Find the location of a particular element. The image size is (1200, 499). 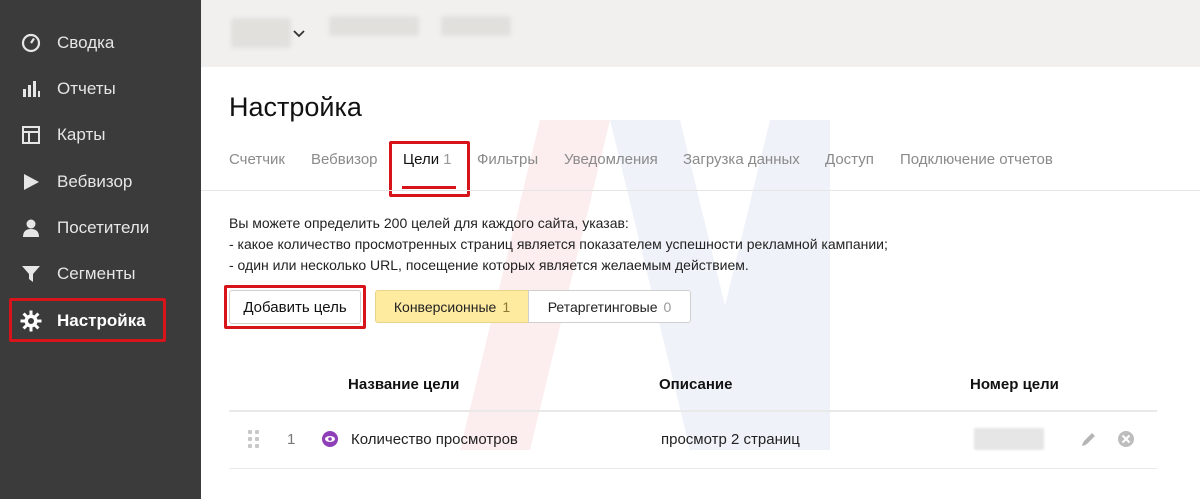

sidebar-item-reports: Отчеты is located at coordinates (100, 89).